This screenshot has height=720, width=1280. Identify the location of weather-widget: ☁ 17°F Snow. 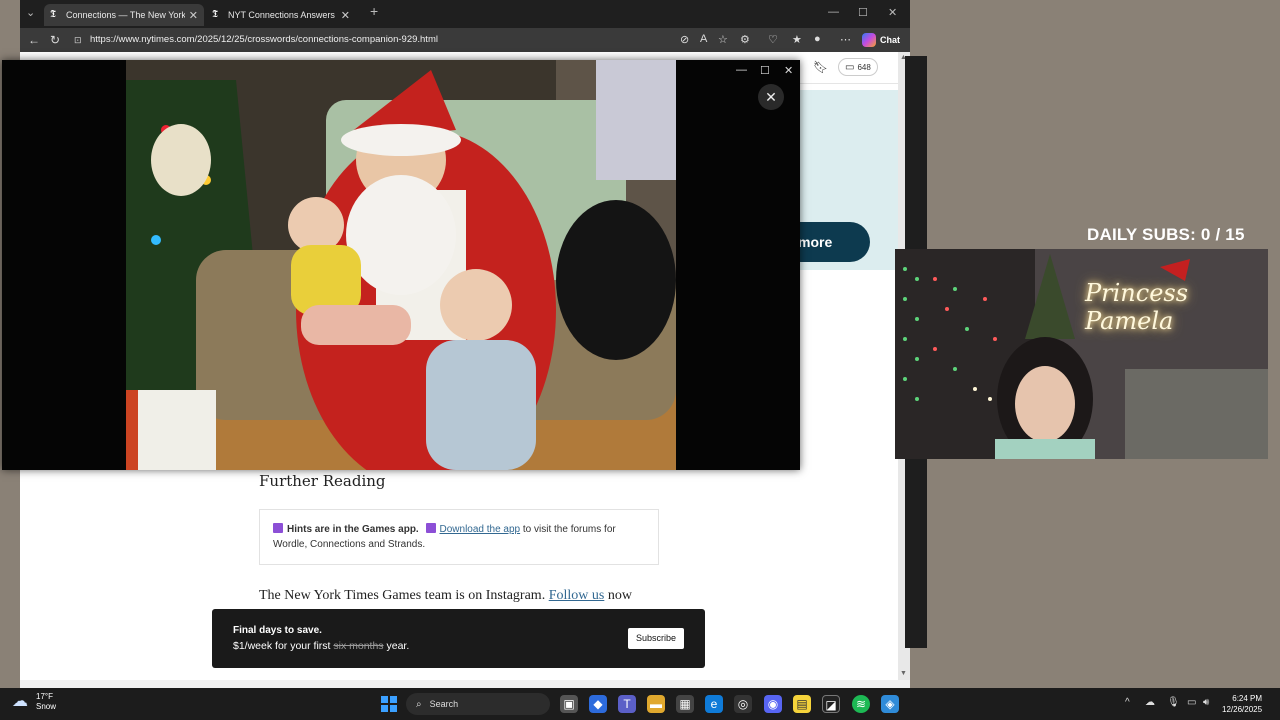
(34, 702).